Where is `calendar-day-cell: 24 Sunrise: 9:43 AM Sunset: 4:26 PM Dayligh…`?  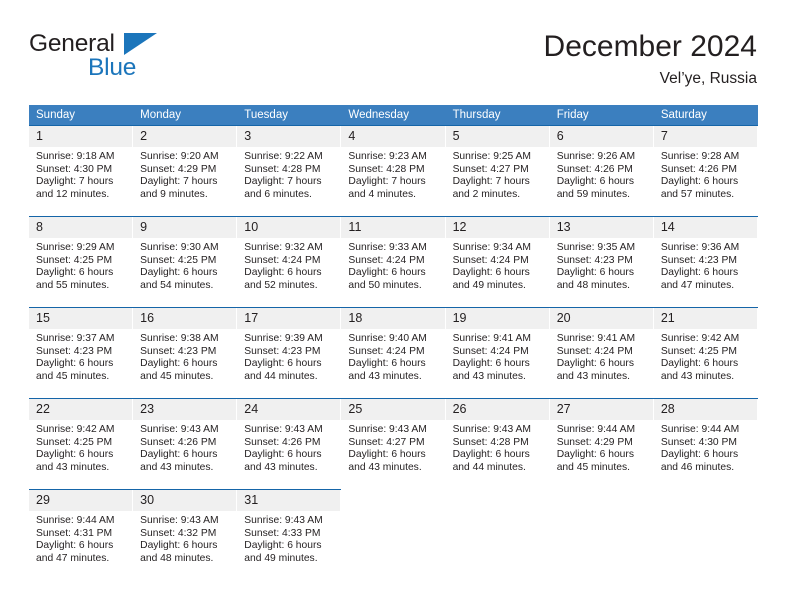
calendar-day-cell: 24 Sunrise: 9:43 AM Sunset: 4:26 PM Dayligh… is located at coordinates (289, 443).